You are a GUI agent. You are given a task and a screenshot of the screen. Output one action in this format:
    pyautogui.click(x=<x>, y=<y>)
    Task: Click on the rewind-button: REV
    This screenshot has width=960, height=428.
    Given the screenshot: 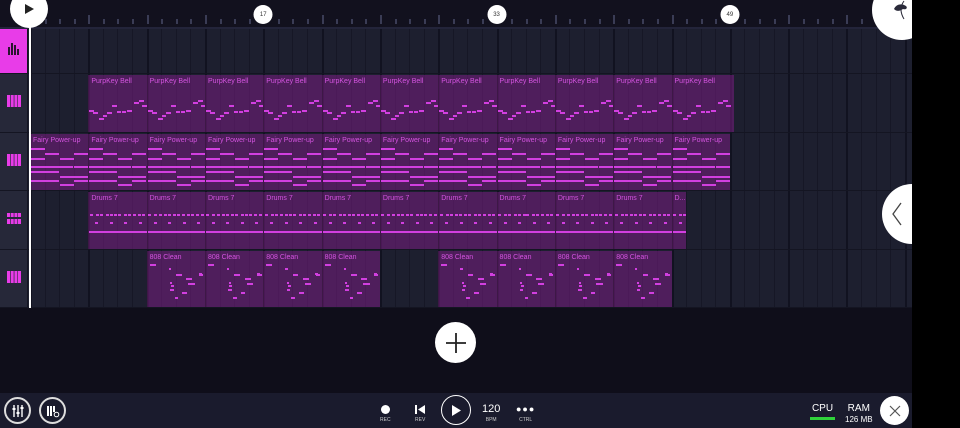 What is the action you would take?
    pyautogui.click(x=420, y=414)
    